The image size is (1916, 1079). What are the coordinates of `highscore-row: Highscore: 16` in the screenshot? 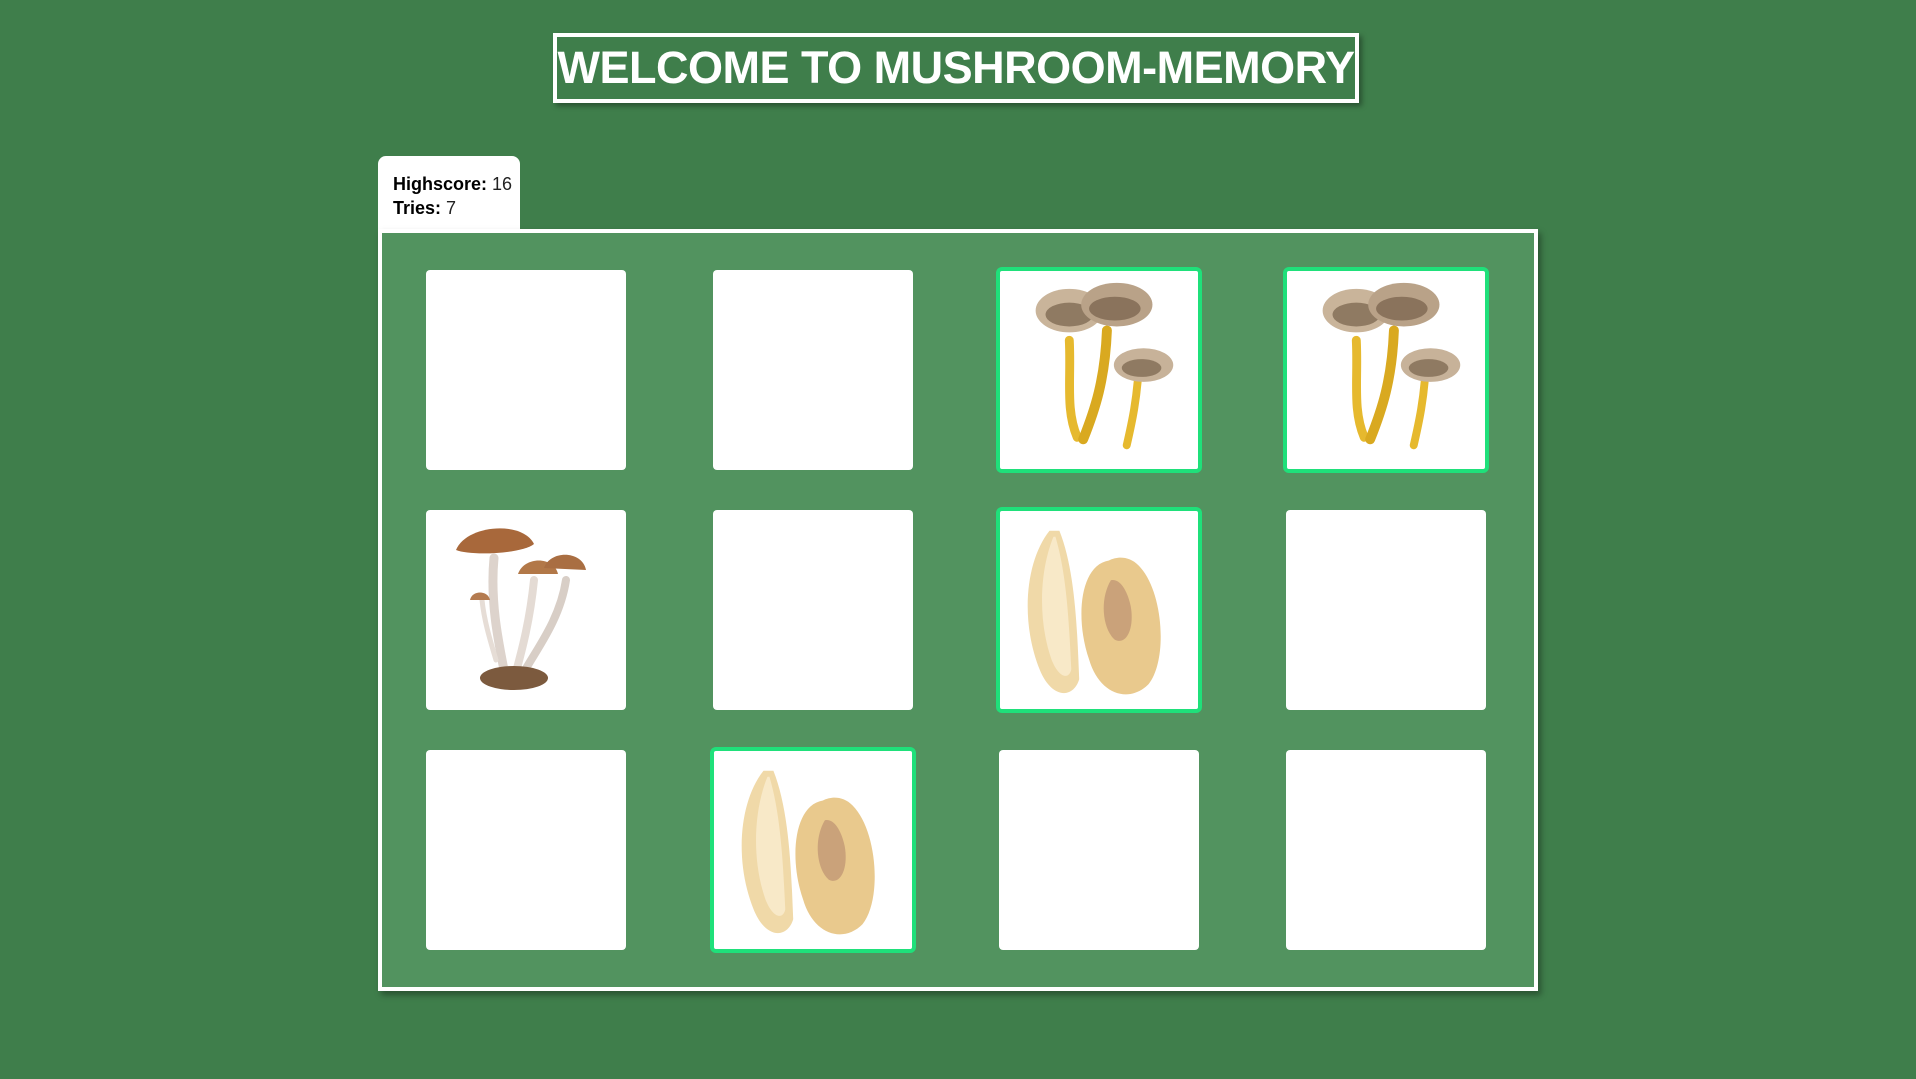 It's located at (456, 184).